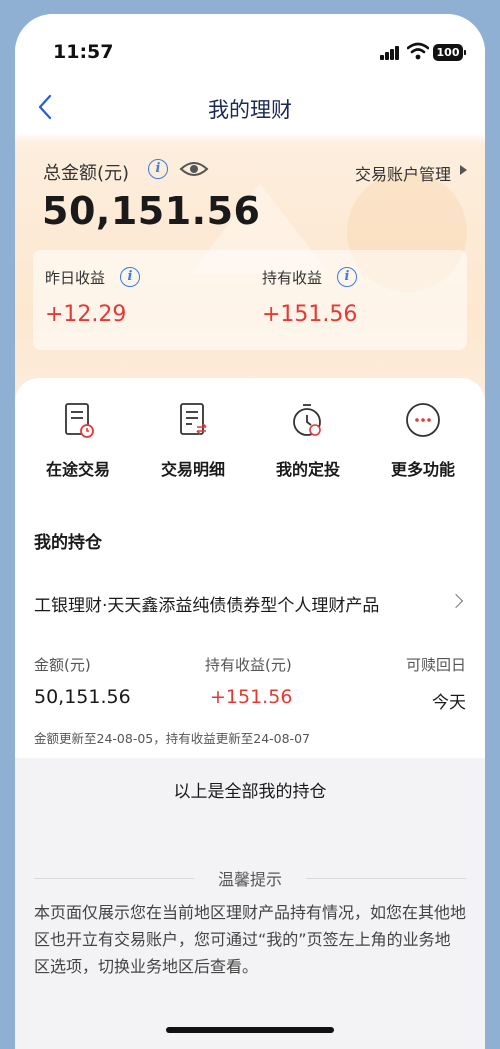 The image size is (500, 1049). What do you see at coordinates (250, 792) in the screenshot?
I see `end-of-holdings-text: 以上是全部我的持仓` at bounding box center [250, 792].